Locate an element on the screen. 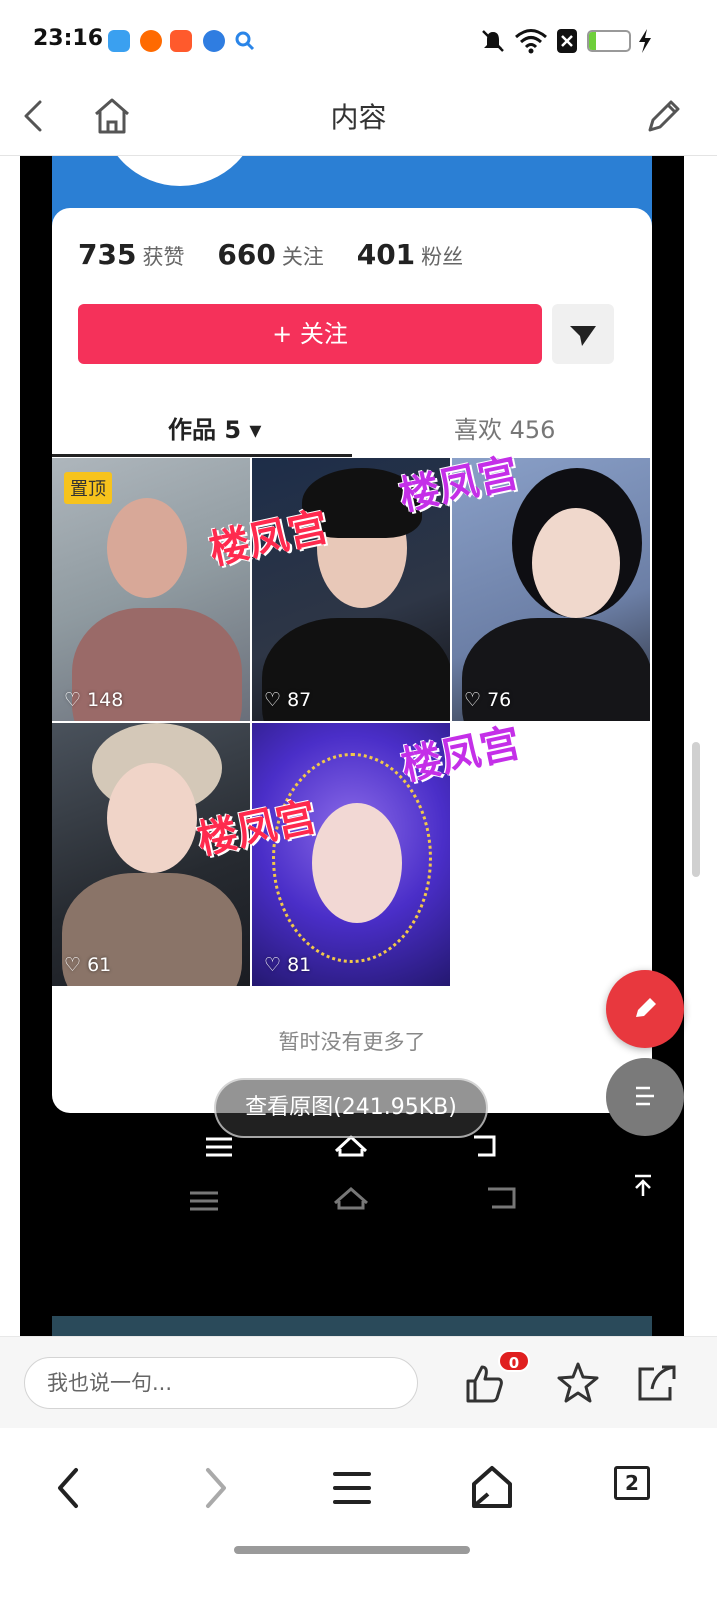 The height and width of the screenshot is (1600, 717). edit-button is located at coordinates (664, 116).